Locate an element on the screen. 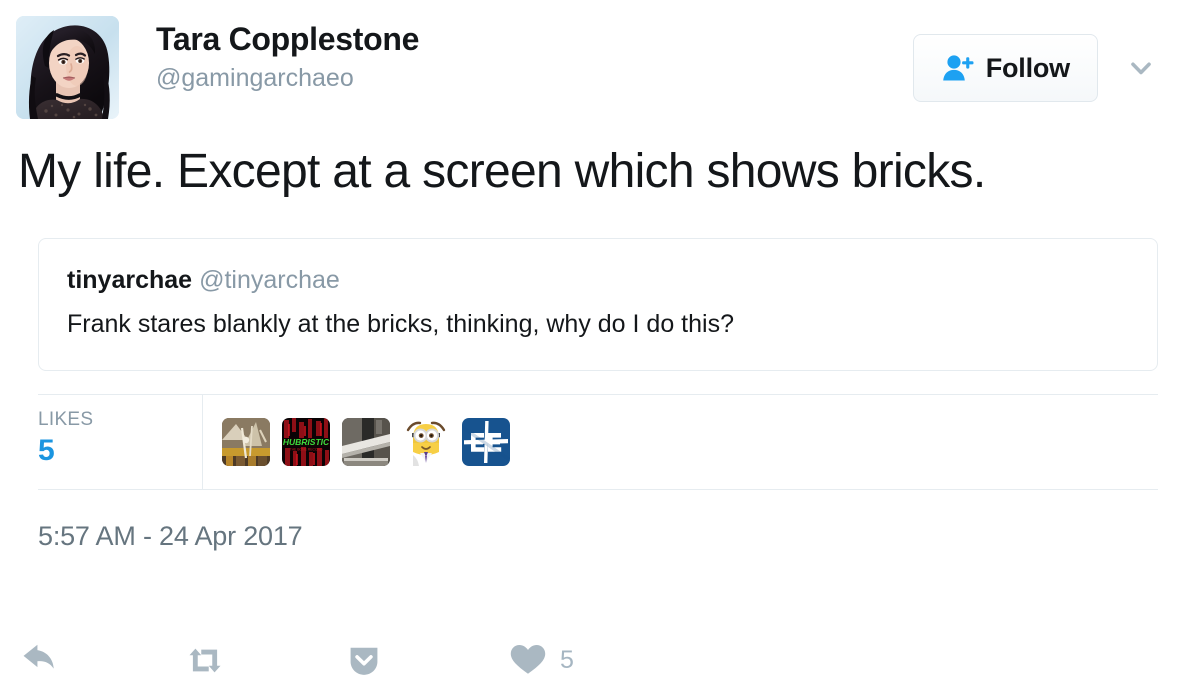 This screenshot has height=694, width=1202. liker-avatar-excavation is located at coordinates (246, 442).